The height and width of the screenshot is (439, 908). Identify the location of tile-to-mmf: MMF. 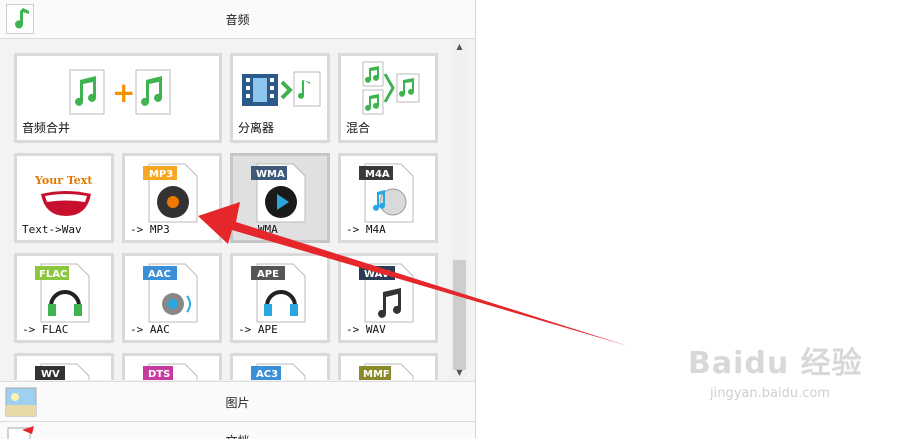
(388, 366).